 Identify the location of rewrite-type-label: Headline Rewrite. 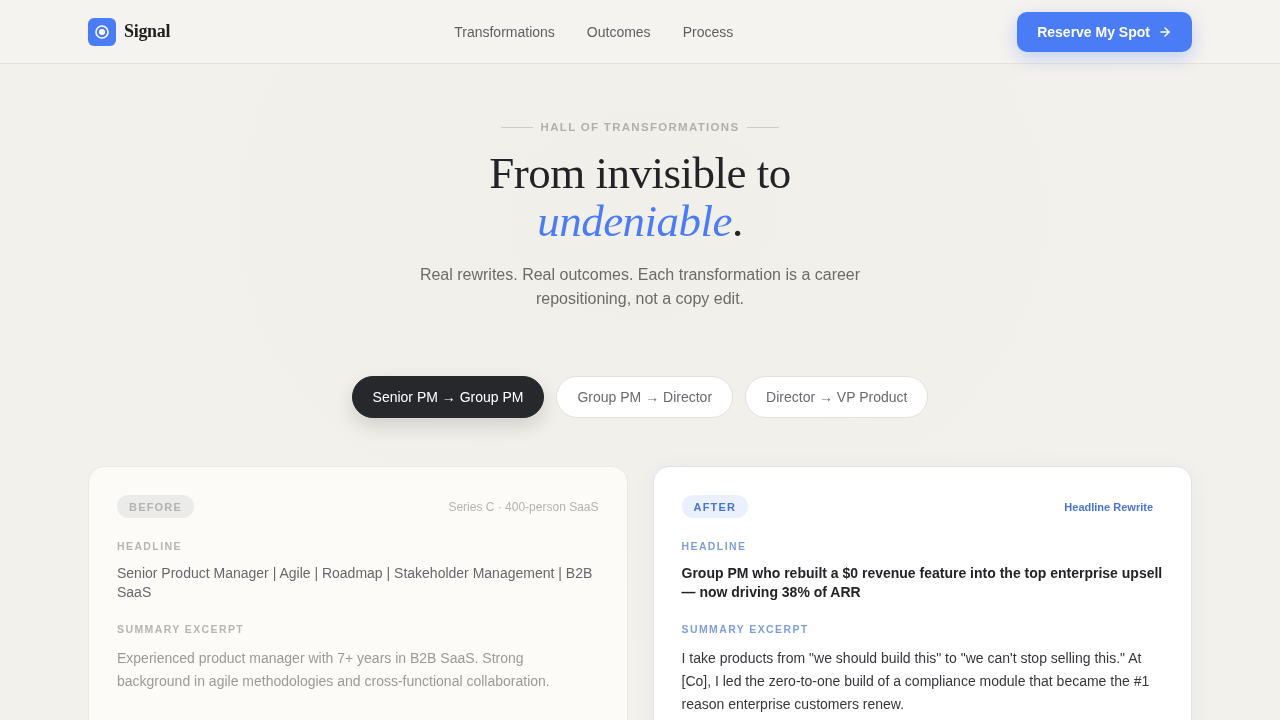
(1109, 506).